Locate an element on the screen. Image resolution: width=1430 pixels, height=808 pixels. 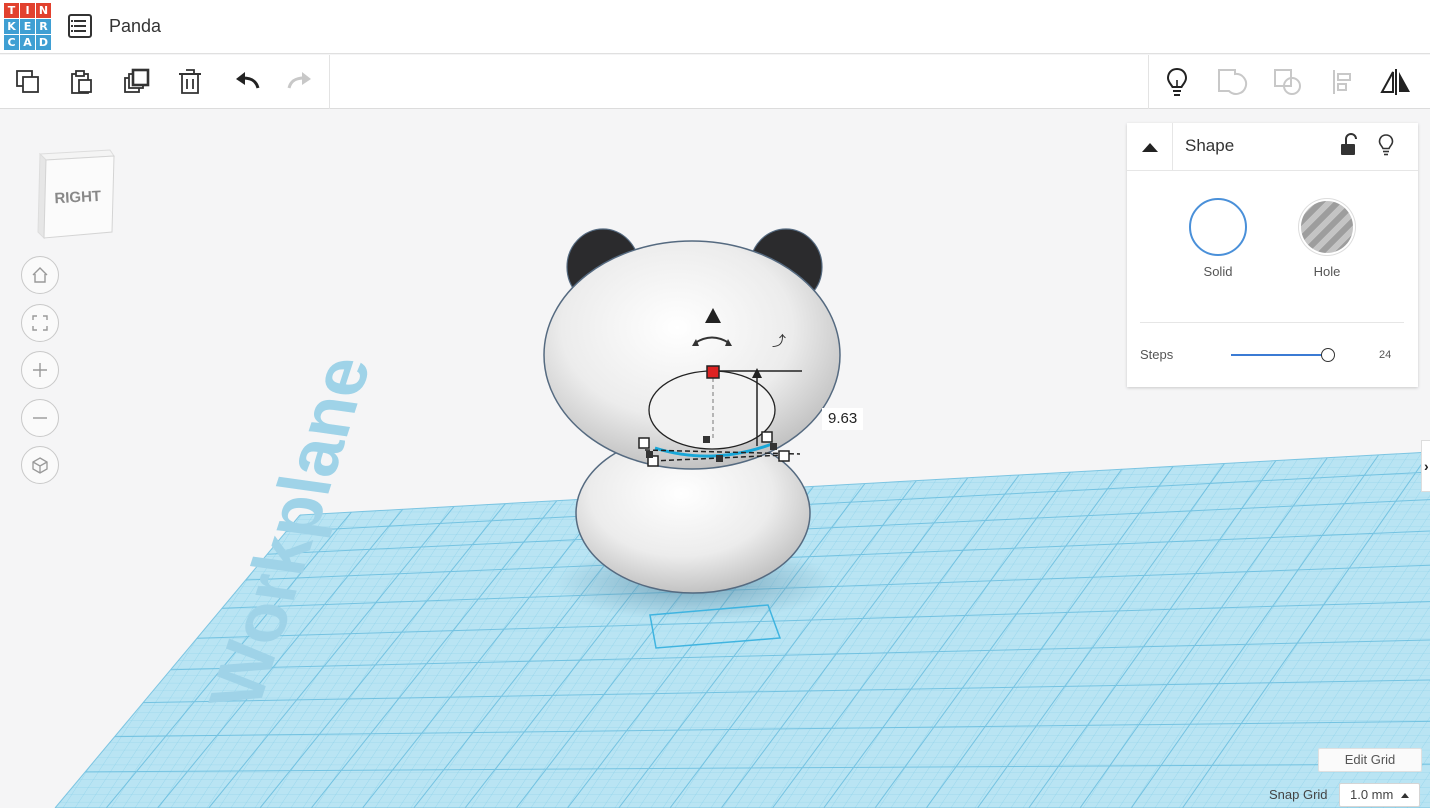
lightbulb-icon is located at coordinates (1177, 82).